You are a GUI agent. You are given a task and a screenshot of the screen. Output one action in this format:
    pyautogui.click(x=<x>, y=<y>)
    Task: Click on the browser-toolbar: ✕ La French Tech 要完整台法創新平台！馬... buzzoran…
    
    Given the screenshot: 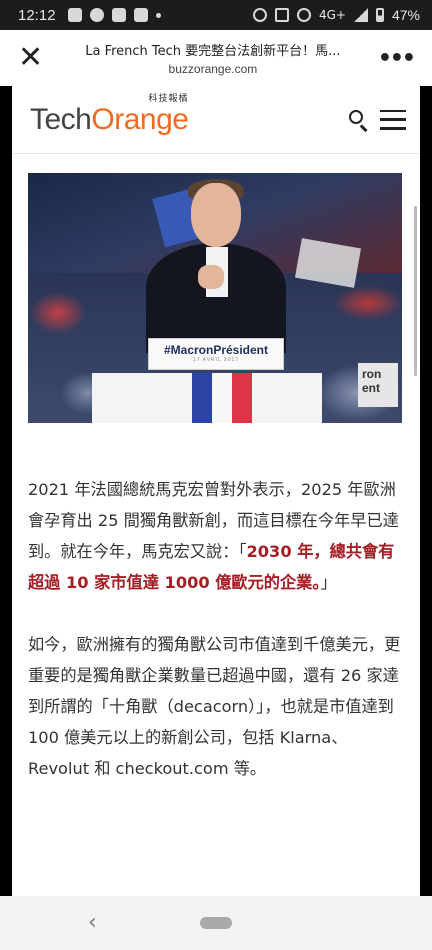 What is the action you would take?
    pyautogui.click(x=216, y=58)
    